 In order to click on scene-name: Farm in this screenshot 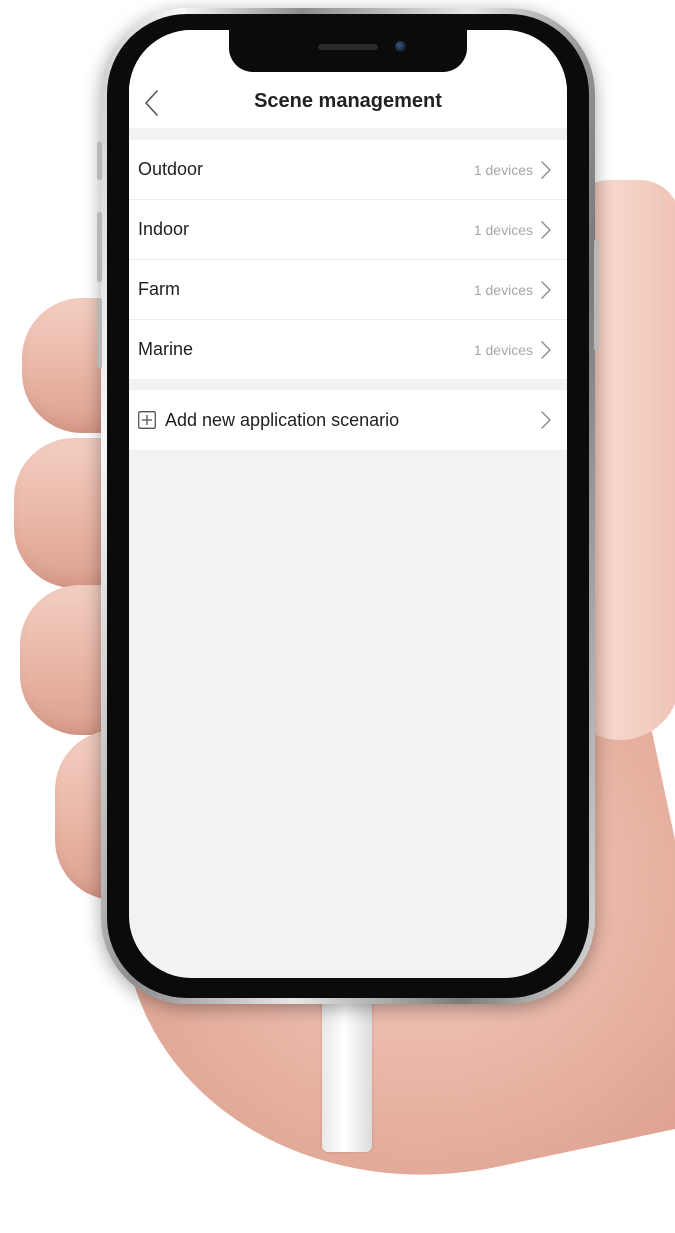, I will do `click(159, 289)`.